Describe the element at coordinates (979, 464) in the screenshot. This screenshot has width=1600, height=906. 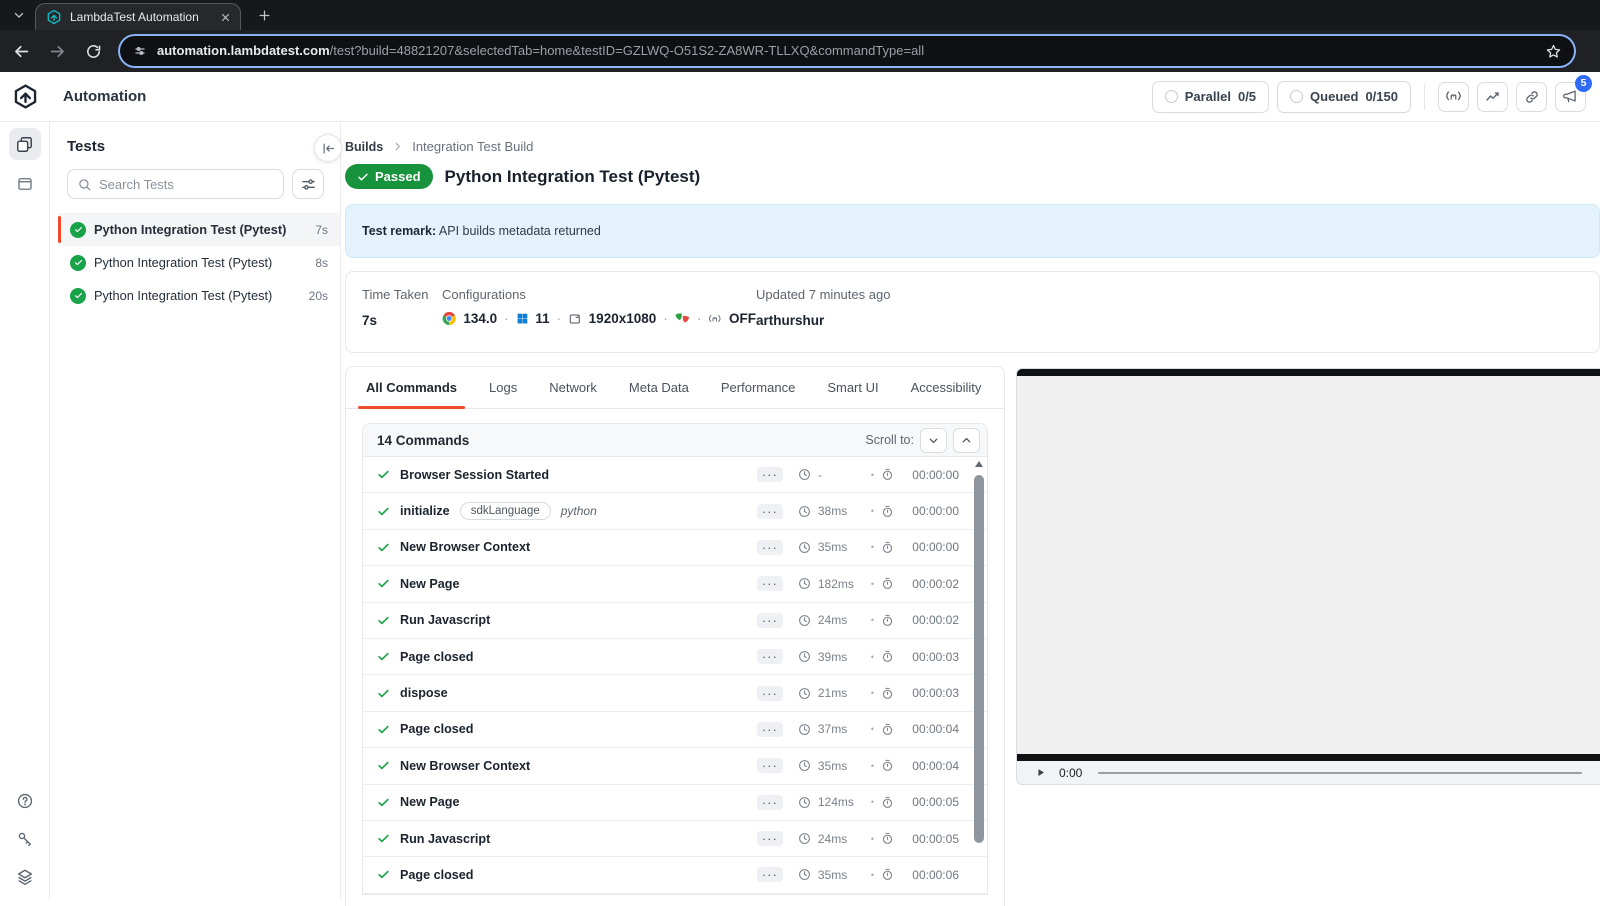
I see `scrollbar-up-arrow` at that location.